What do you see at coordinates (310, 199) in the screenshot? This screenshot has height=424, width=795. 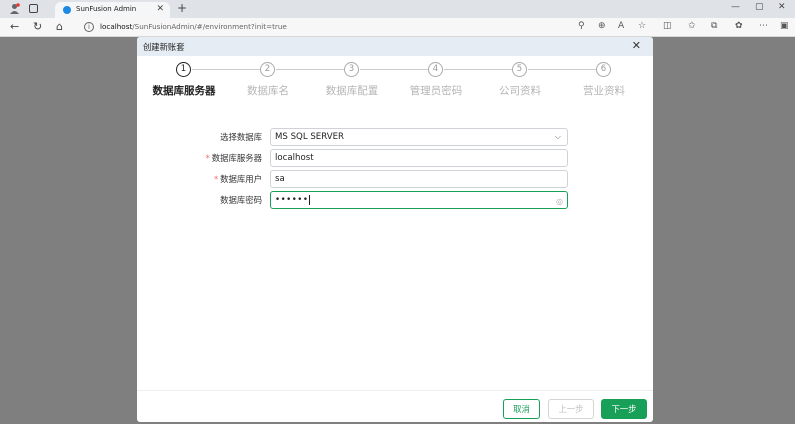 I see `text-caret` at bounding box center [310, 199].